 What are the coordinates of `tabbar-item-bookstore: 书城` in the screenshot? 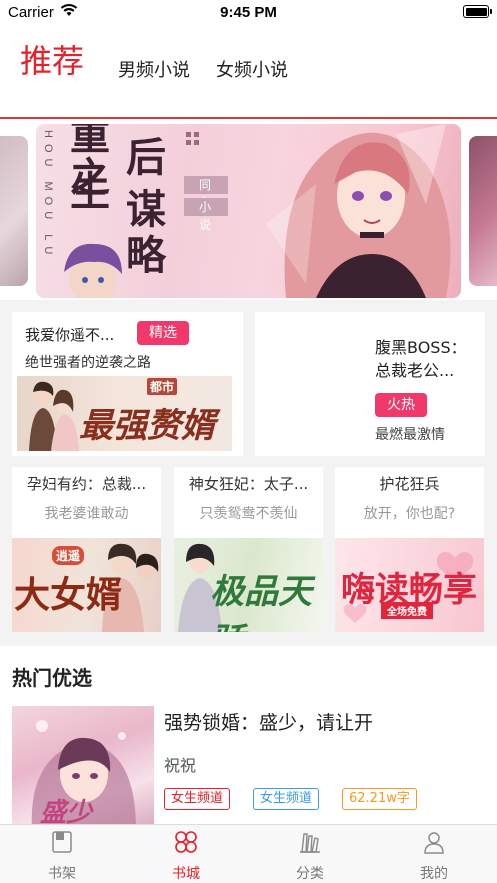 It's located at (186, 854).